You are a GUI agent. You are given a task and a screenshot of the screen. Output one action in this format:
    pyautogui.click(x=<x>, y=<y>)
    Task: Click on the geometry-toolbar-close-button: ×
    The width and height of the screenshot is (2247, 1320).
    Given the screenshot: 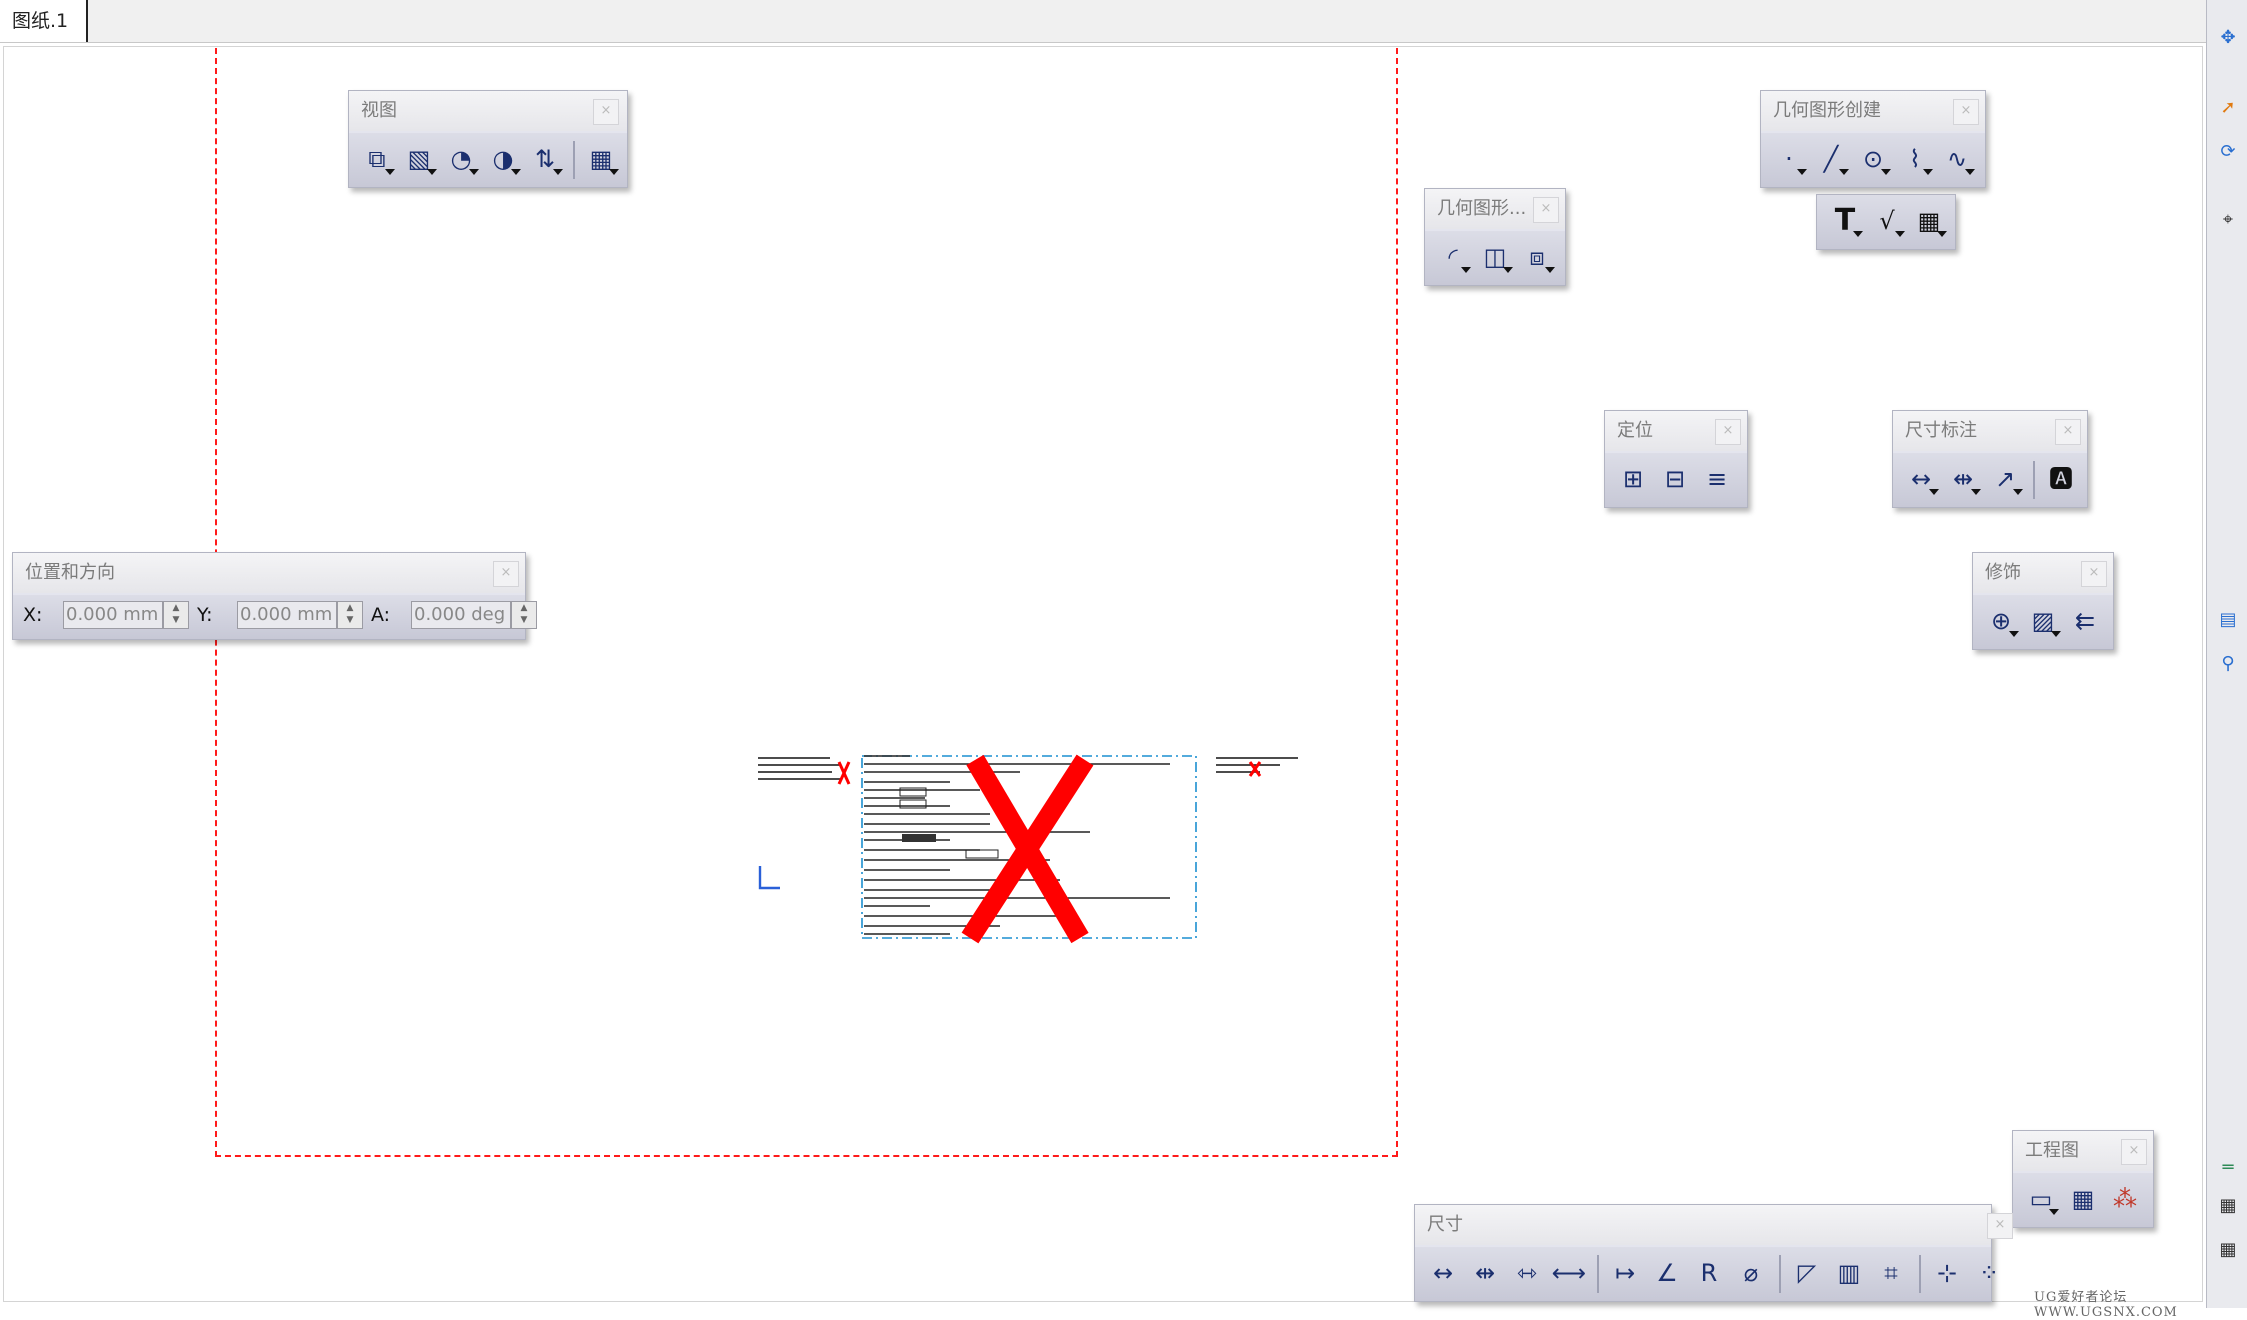 What is the action you would take?
    pyautogui.click(x=1546, y=210)
    